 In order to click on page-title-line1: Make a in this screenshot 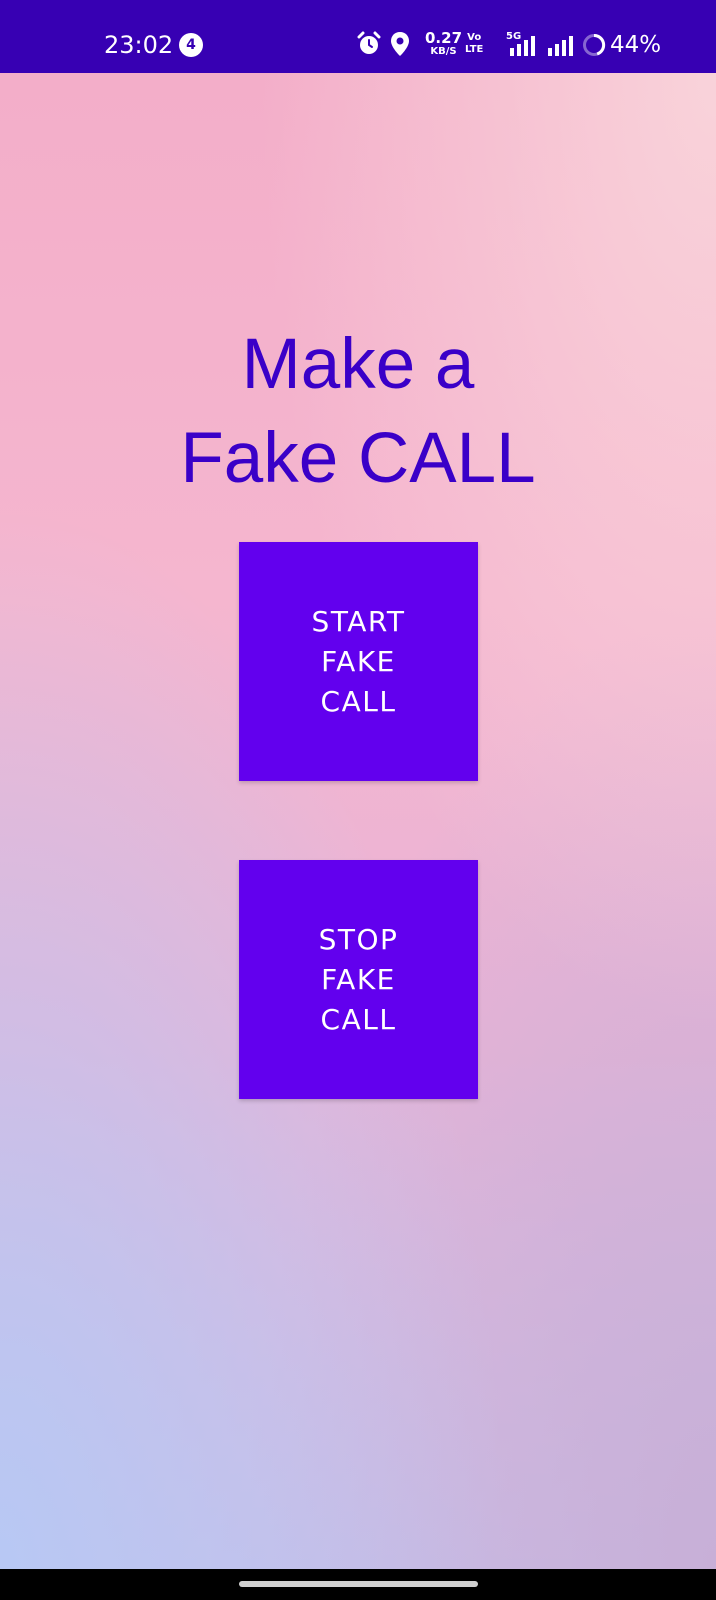, I will do `click(358, 364)`.